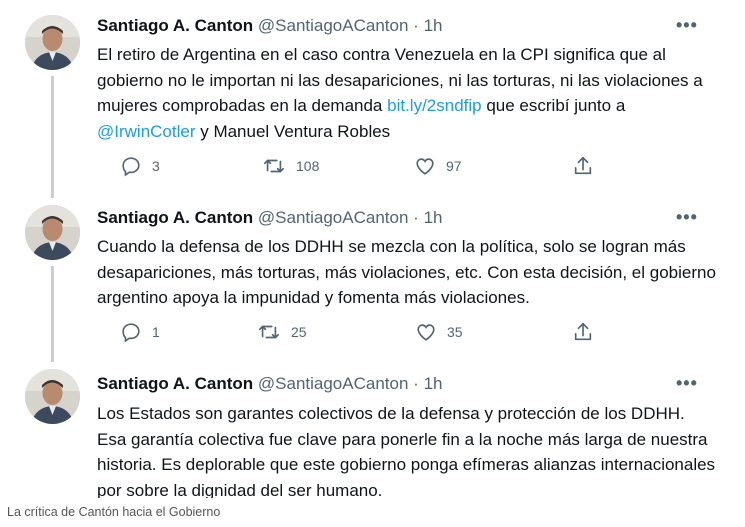 The width and height of the screenshot is (745, 527). What do you see at coordinates (156, 166) in the screenshot?
I see `reply-count: 3` at bounding box center [156, 166].